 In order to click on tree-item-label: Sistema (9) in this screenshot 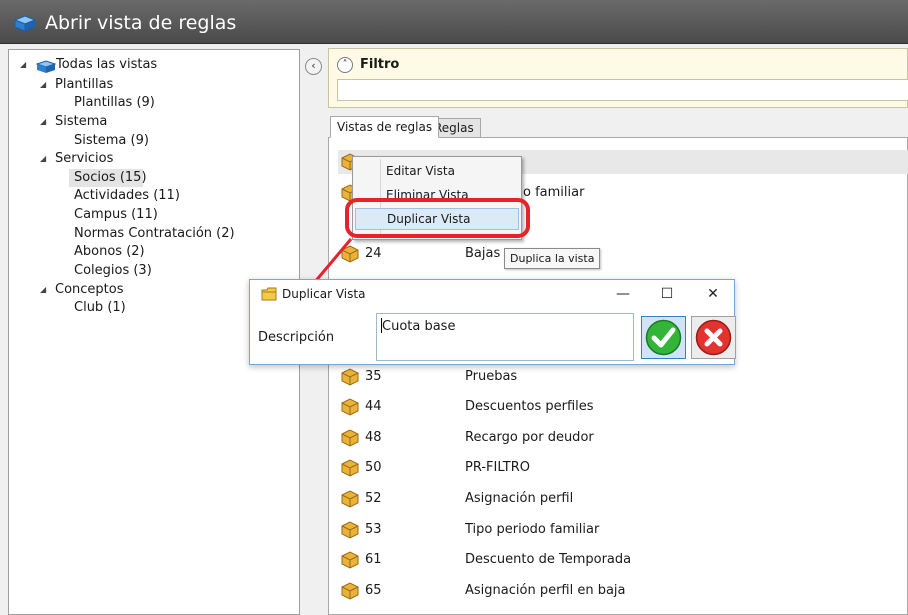, I will do `click(111, 140)`.